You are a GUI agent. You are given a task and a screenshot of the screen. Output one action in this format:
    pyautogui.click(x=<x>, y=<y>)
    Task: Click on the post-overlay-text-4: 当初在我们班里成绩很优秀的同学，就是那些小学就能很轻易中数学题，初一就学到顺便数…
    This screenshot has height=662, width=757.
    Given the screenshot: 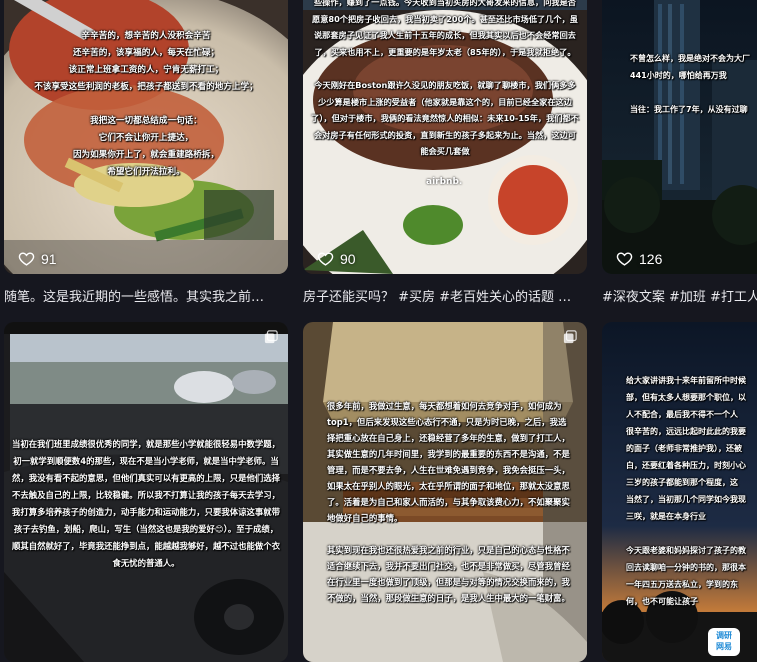 What is the action you would take?
    pyautogui.click(x=146, y=503)
    